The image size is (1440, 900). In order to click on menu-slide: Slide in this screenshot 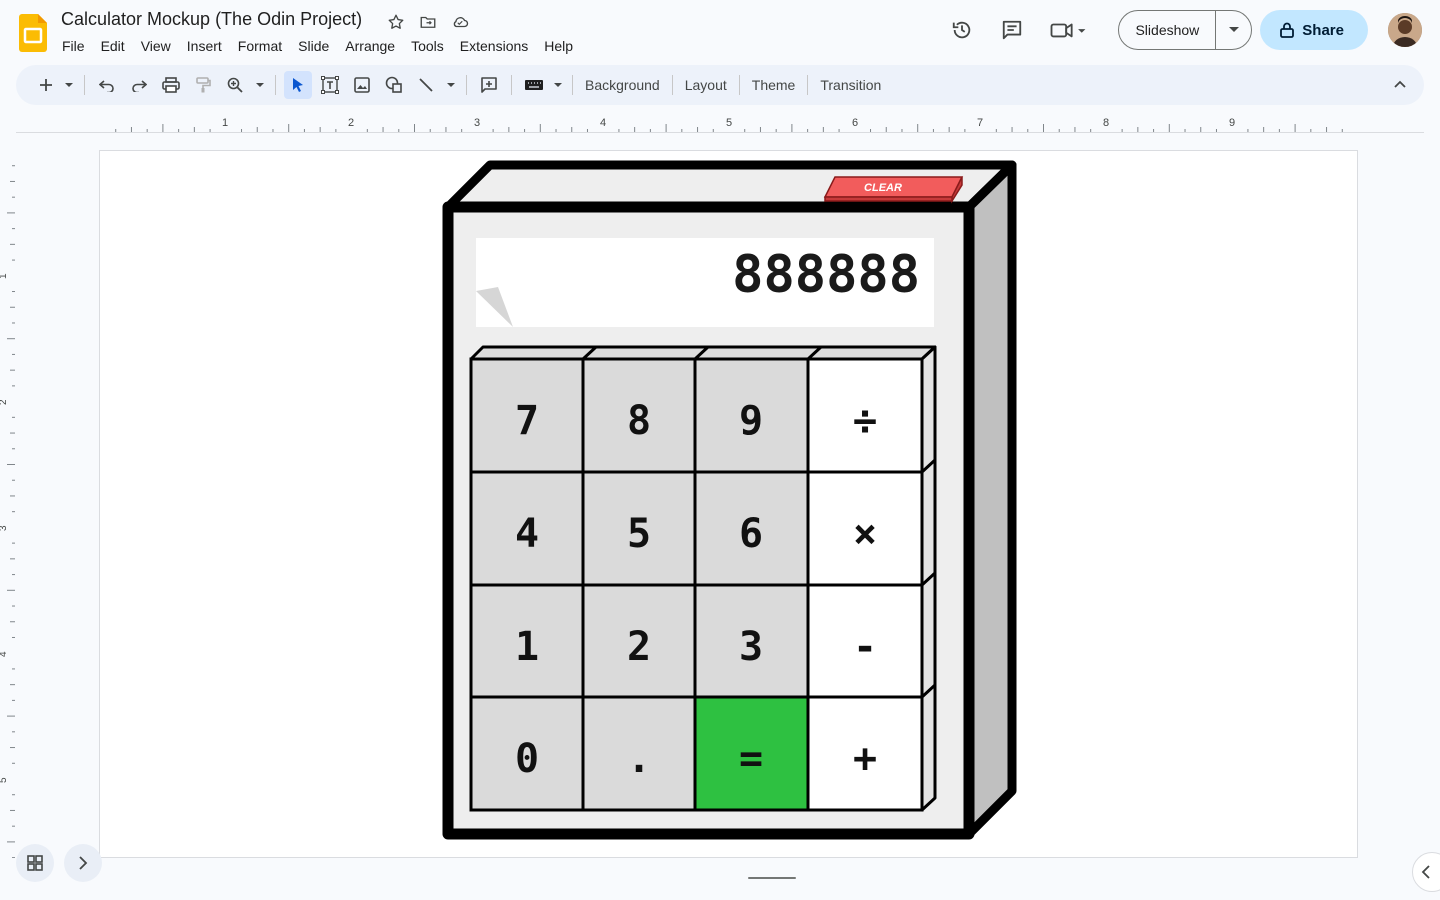, I will do `click(313, 46)`.